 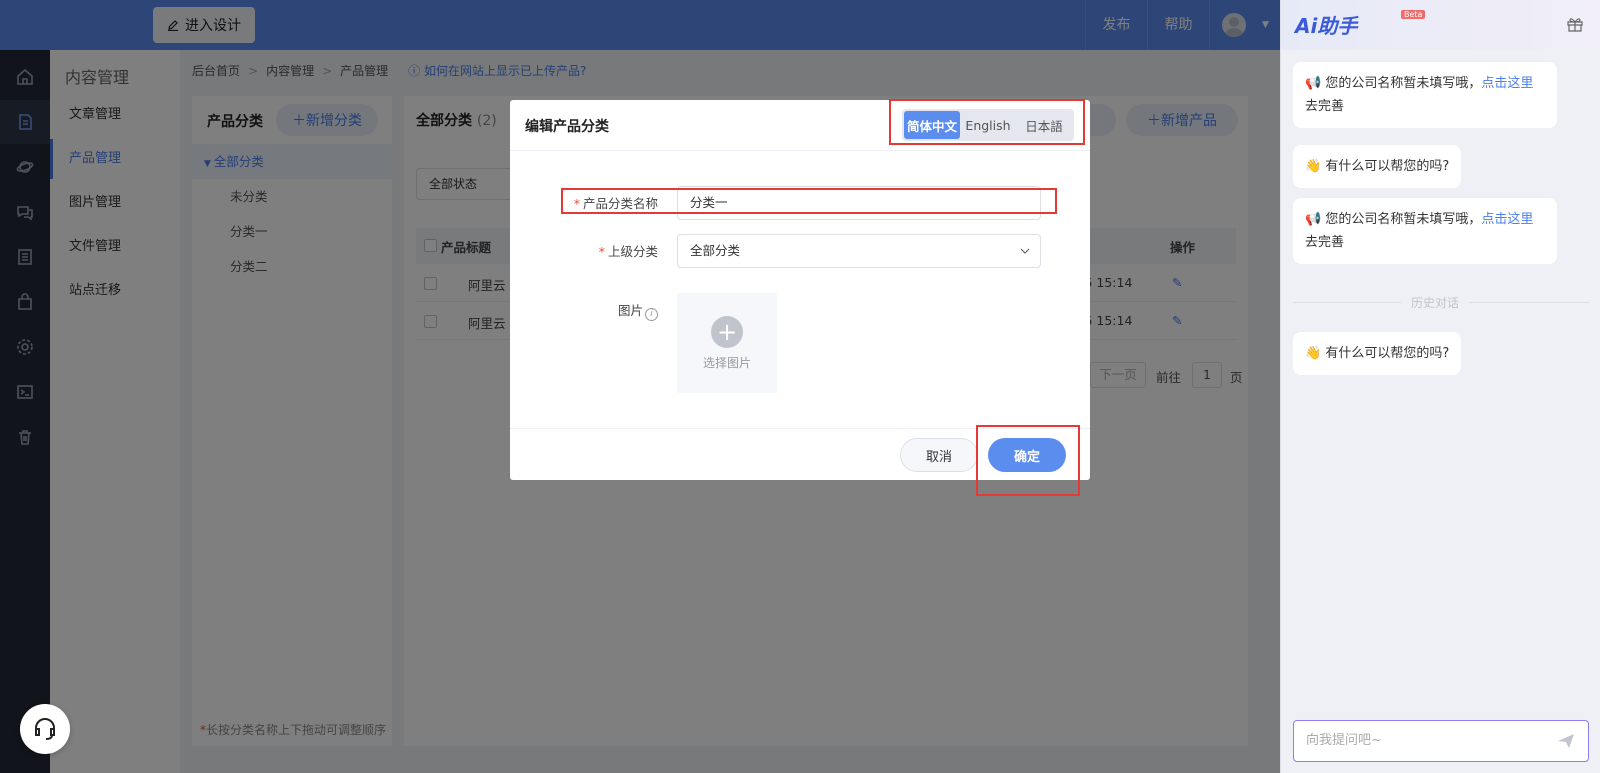 What do you see at coordinates (1566, 741) in the screenshot?
I see `send-icon` at bounding box center [1566, 741].